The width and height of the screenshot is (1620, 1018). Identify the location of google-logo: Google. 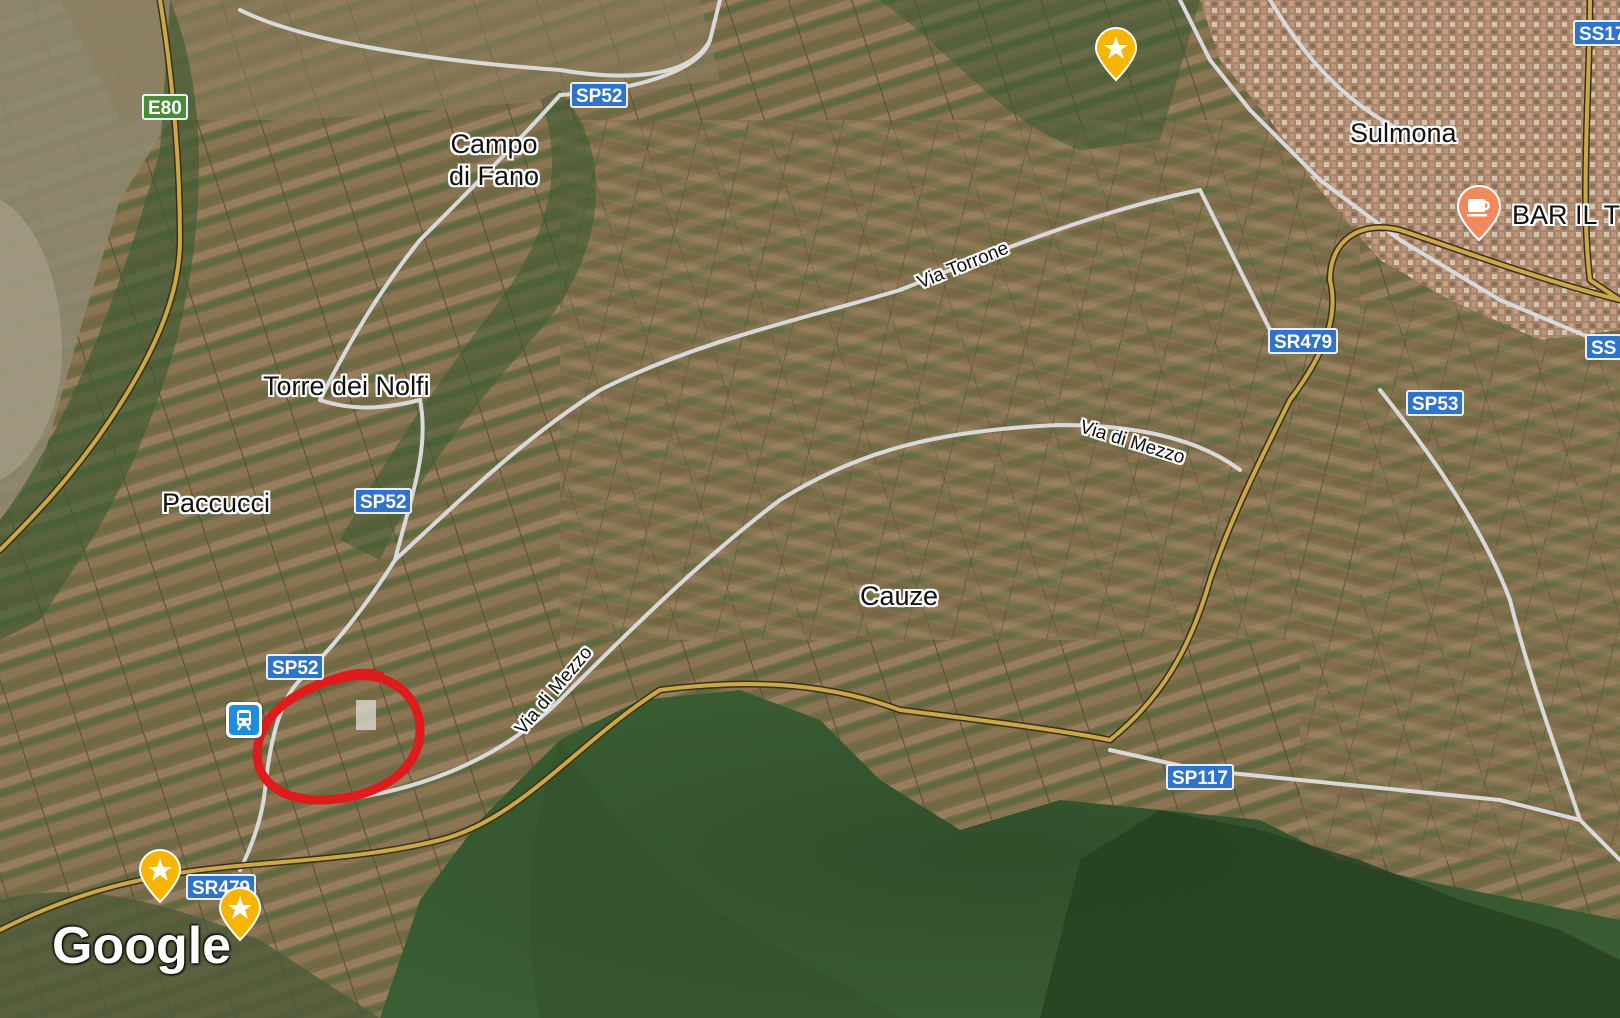
(142, 946).